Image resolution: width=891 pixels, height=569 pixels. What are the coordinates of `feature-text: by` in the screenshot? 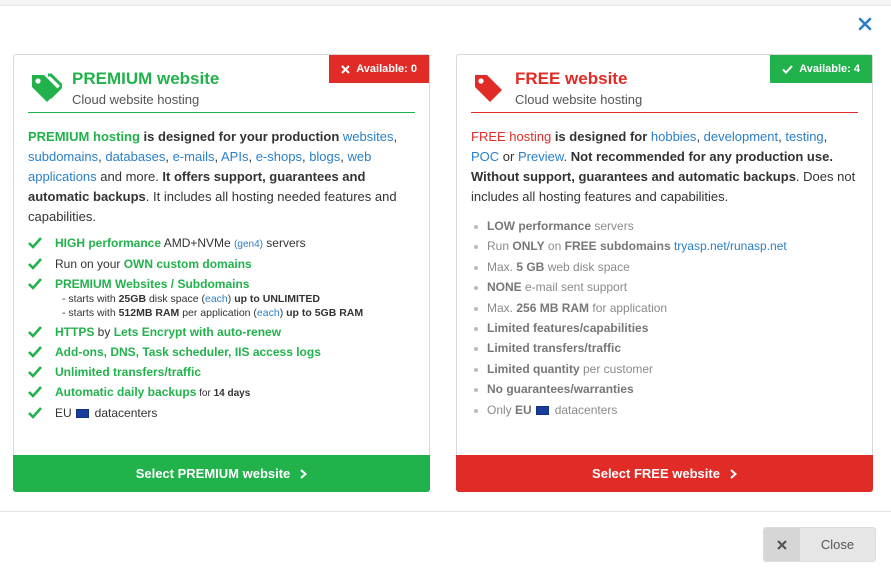 It's located at (104, 332).